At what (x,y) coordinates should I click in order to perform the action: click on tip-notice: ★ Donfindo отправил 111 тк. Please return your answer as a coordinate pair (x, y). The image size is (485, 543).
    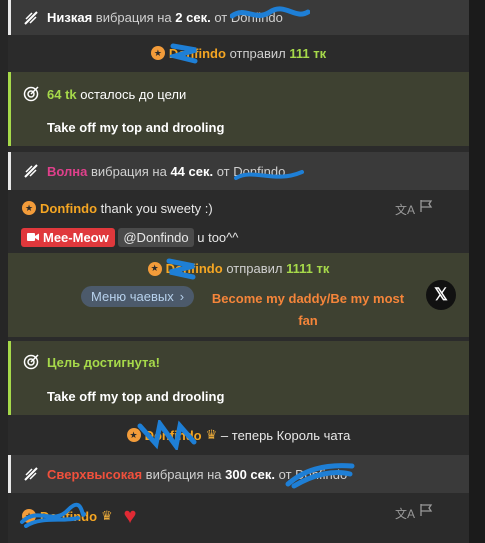
    Looking at the image, I should click on (238, 53).